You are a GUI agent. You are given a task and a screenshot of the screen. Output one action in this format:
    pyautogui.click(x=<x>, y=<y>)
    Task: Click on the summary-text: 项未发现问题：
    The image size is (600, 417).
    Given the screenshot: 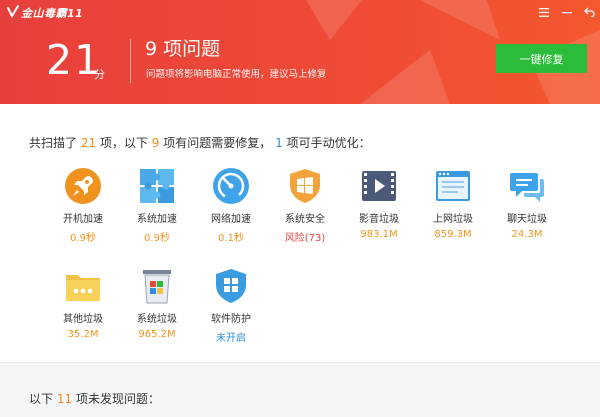 What is the action you would take?
    pyautogui.click(x=117, y=399)
    